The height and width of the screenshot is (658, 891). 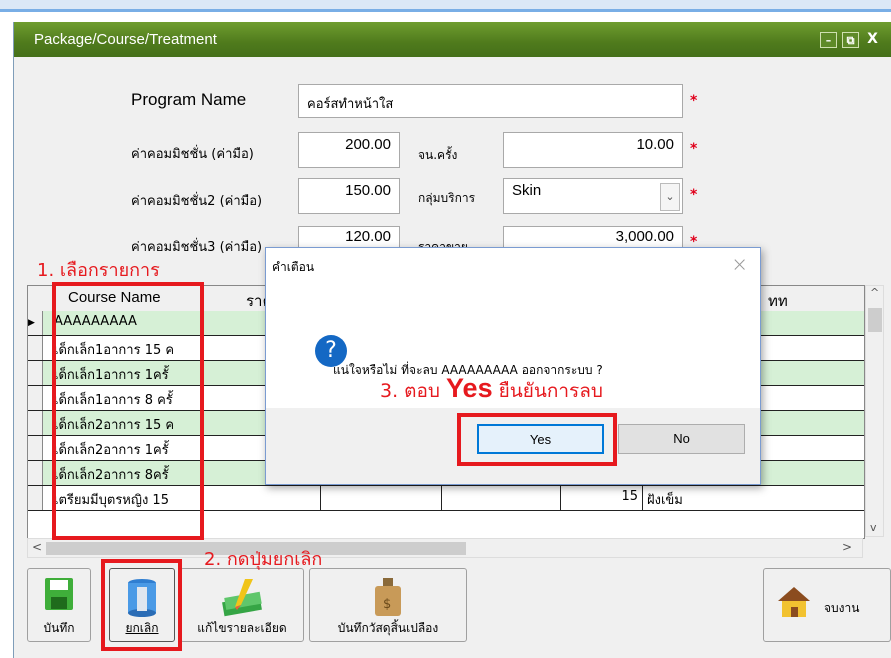 What do you see at coordinates (242, 598) in the screenshot?
I see `edit-money-icon` at bounding box center [242, 598].